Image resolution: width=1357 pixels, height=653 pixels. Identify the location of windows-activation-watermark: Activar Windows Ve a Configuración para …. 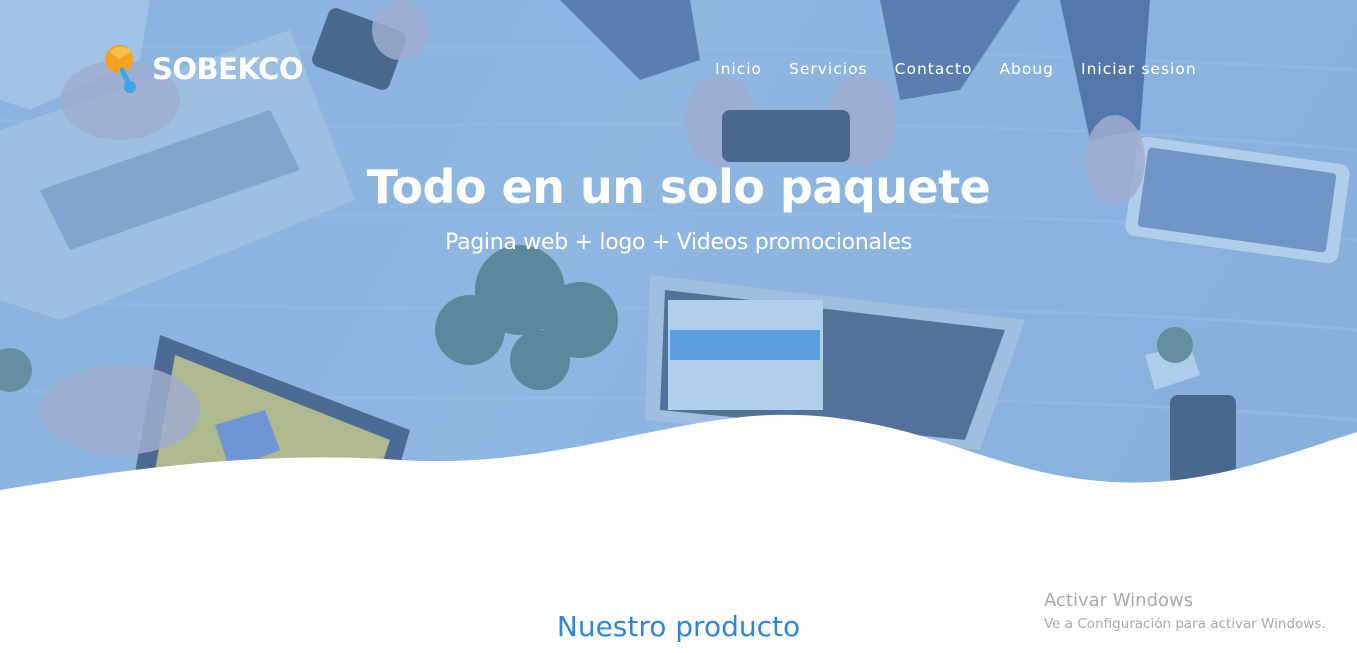
(1185, 612).